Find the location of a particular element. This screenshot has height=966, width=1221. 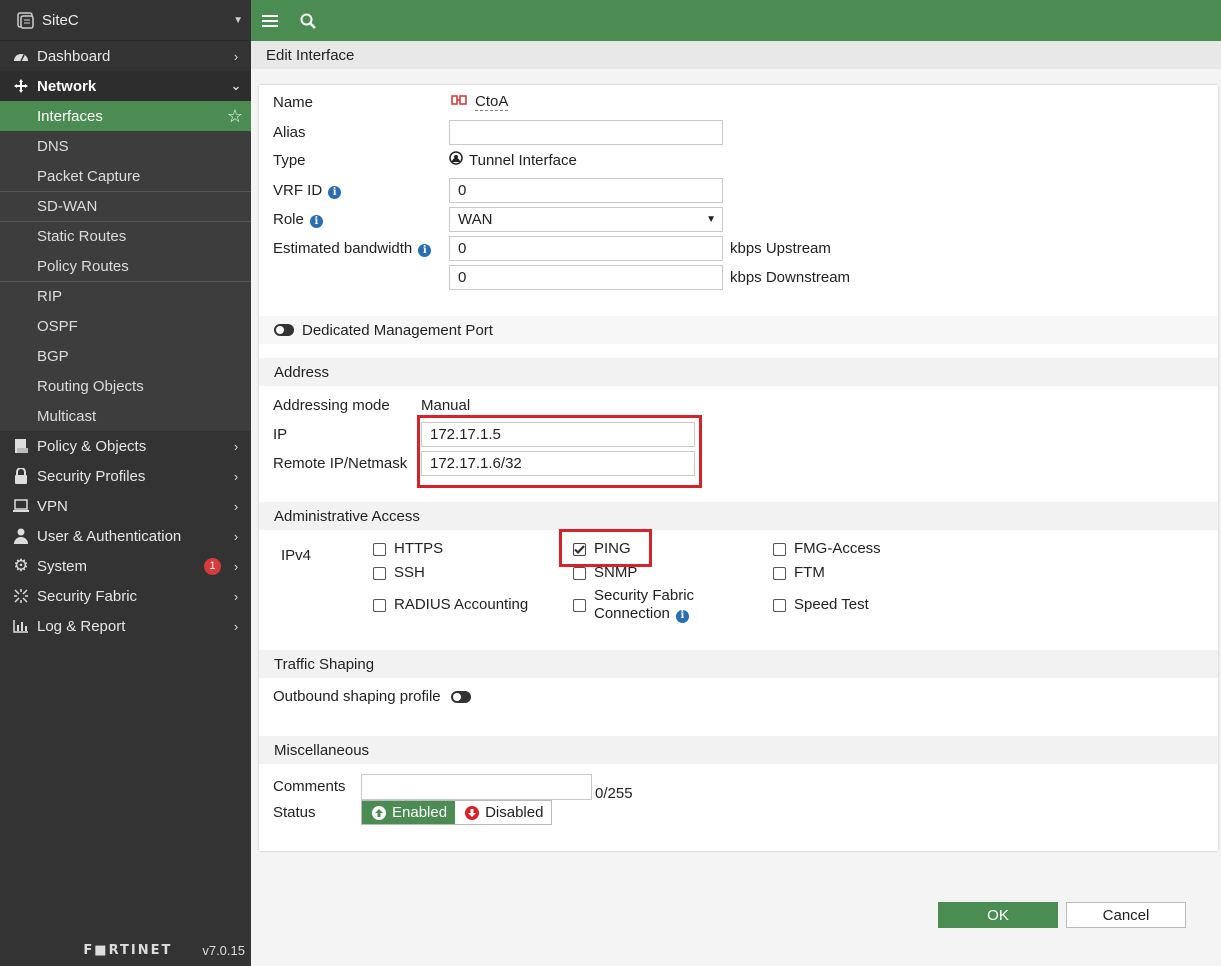

ok-button: OK is located at coordinates (998, 915).